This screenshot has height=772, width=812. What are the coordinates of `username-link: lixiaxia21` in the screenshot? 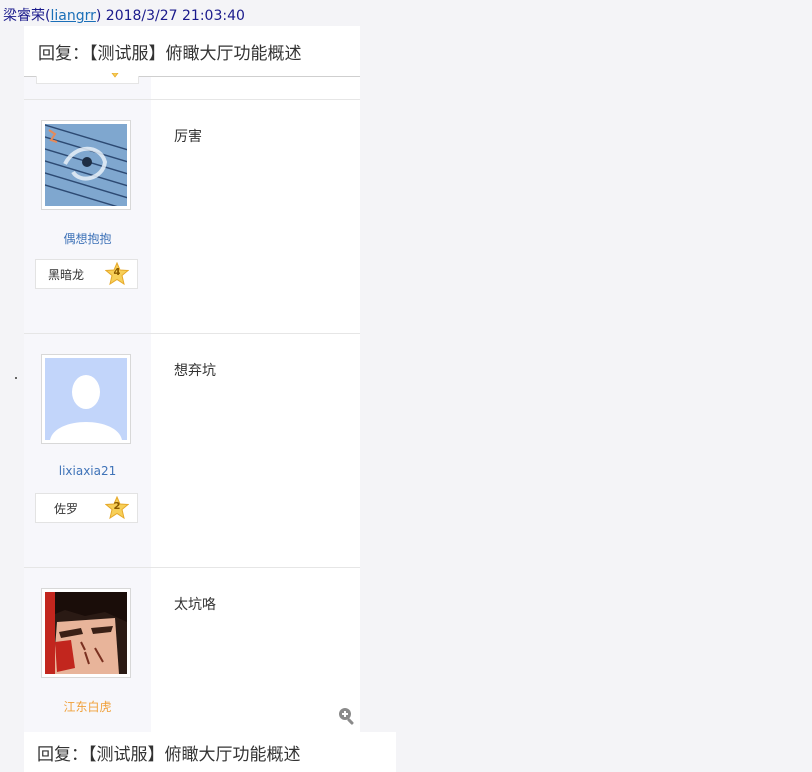 It's located at (87, 471).